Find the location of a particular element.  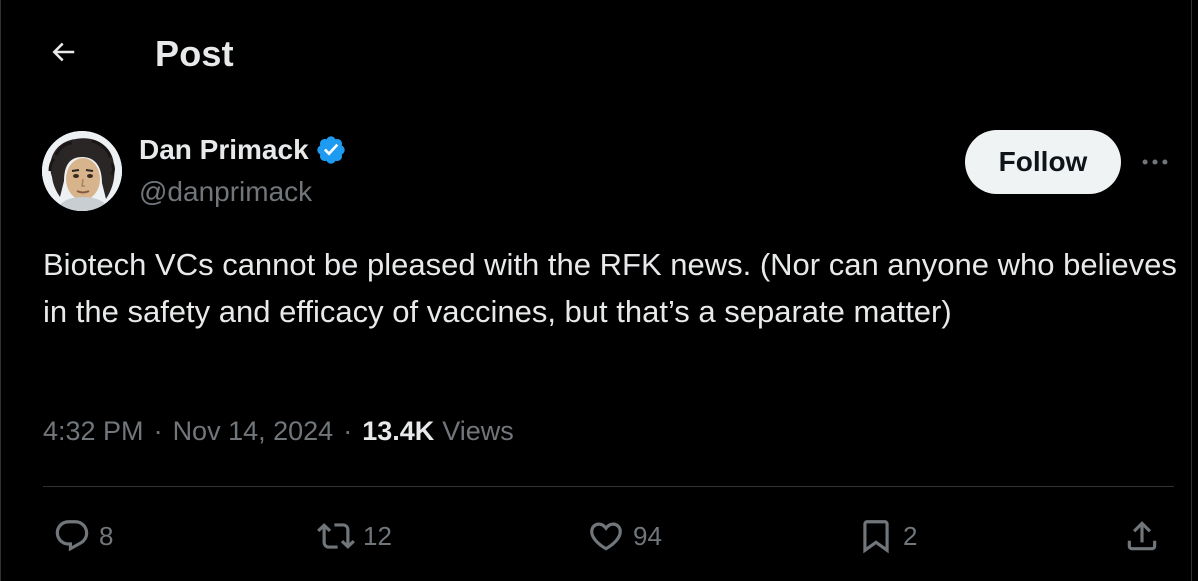

avatar-illustration is located at coordinates (82, 171).